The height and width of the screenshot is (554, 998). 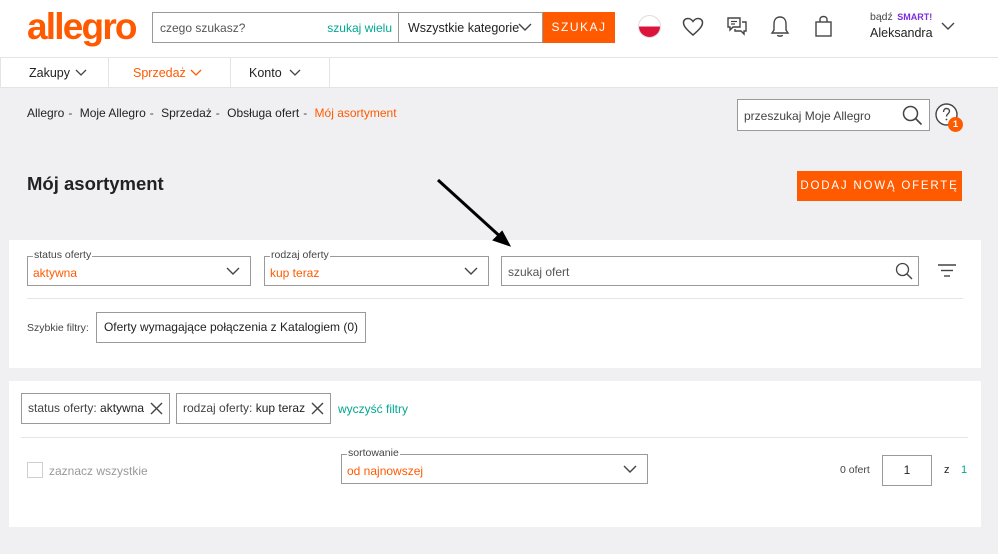 What do you see at coordinates (385, 471) in the screenshot?
I see `sort-value: od najnowszej` at bounding box center [385, 471].